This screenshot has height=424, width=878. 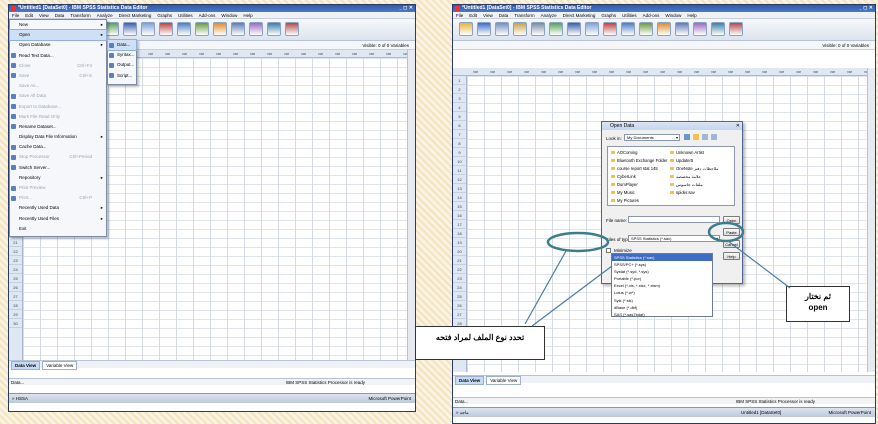 I want to click on row-number: 16, so click(x=459, y=215).